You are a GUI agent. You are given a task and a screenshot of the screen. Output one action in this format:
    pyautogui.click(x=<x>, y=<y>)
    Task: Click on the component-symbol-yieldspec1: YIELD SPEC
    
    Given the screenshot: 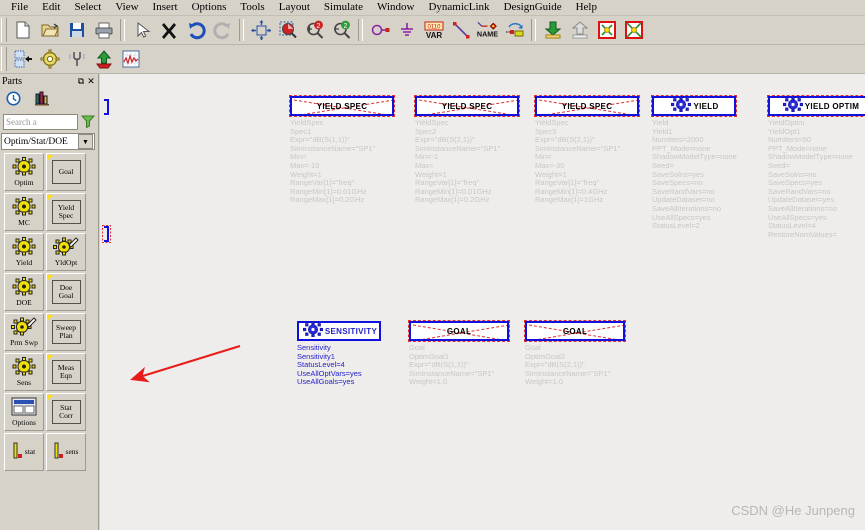 What is the action you would take?
    pyautogui.click(x=342, y=106)
    